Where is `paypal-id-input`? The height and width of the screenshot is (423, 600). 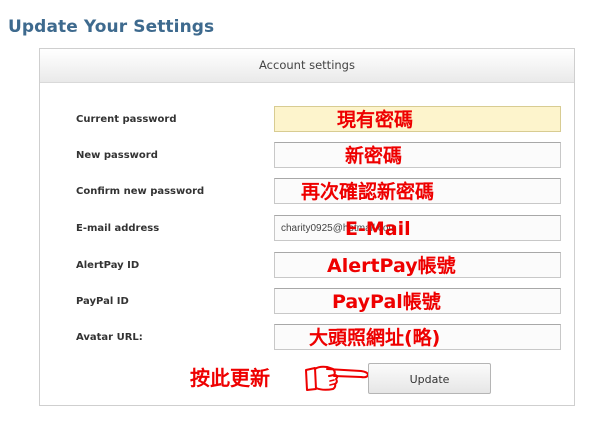 paypal-id-input is located at coordinates (417, 301).